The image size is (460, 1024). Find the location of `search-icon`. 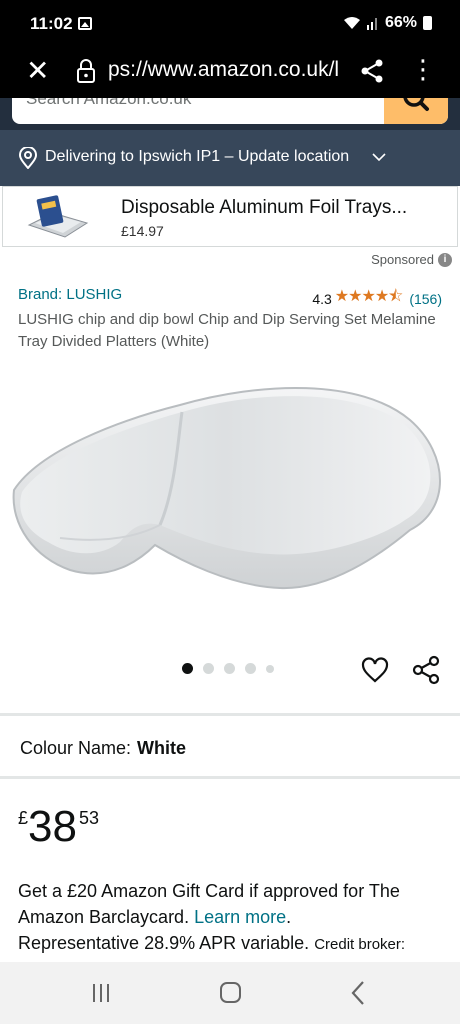

search-icon is located at coordinates (416, 104).